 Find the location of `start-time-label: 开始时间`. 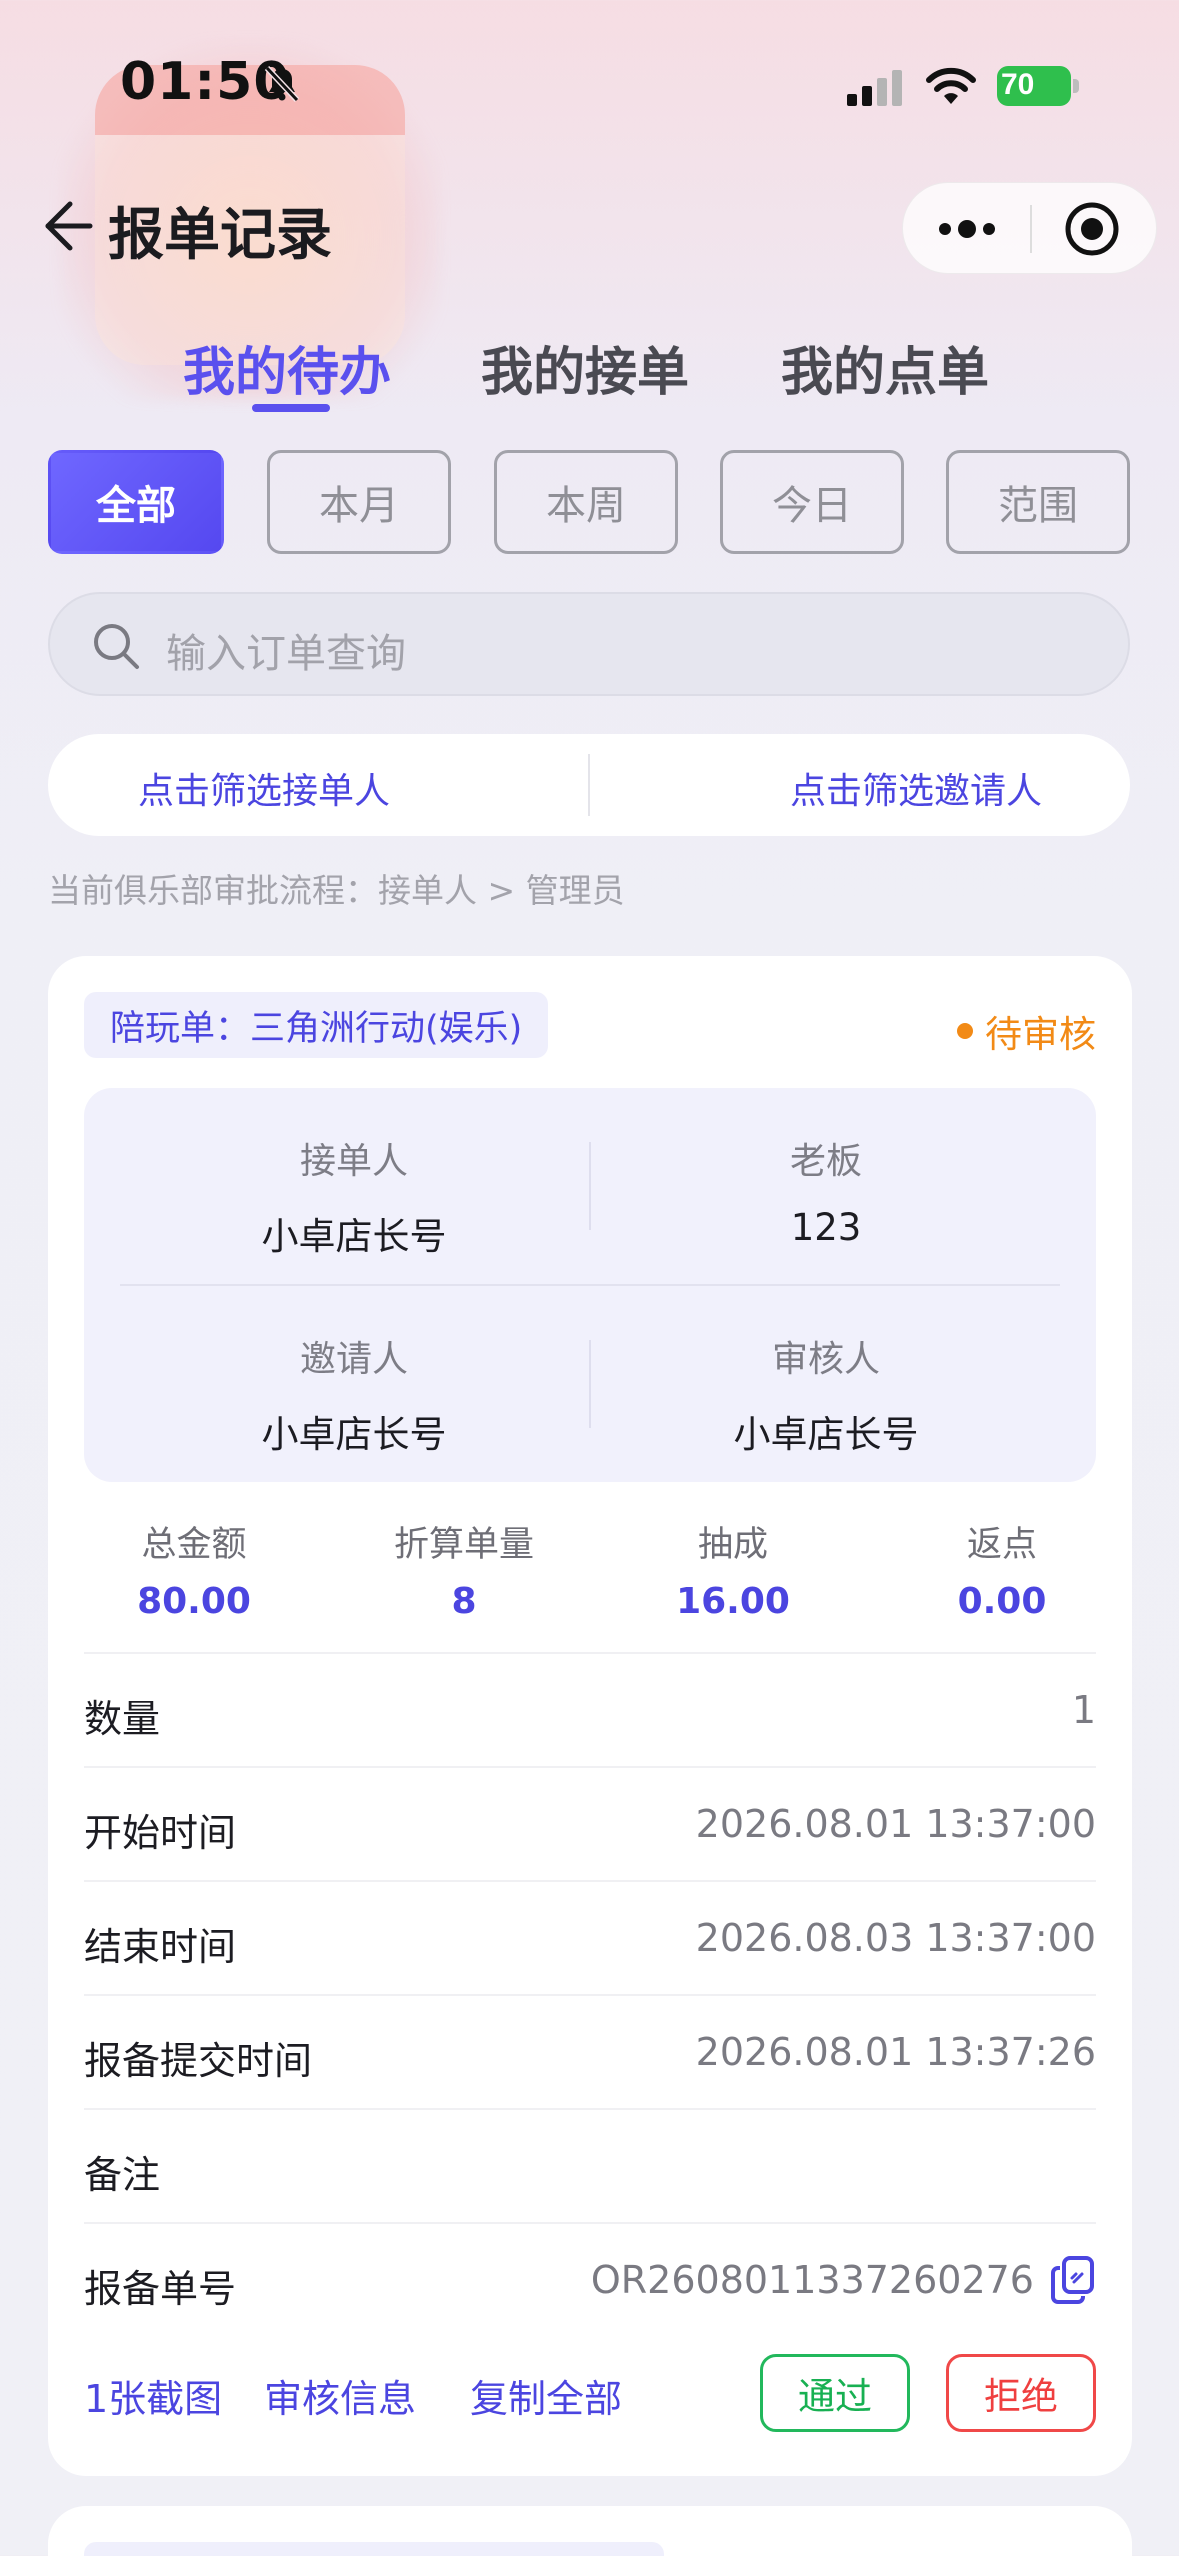

start-time-label: 开始时间 is located at coordinates (160, 1833).